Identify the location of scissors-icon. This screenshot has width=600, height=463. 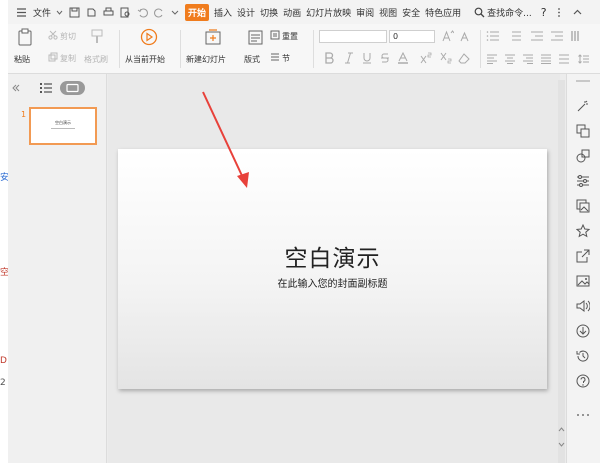
(53, 35).